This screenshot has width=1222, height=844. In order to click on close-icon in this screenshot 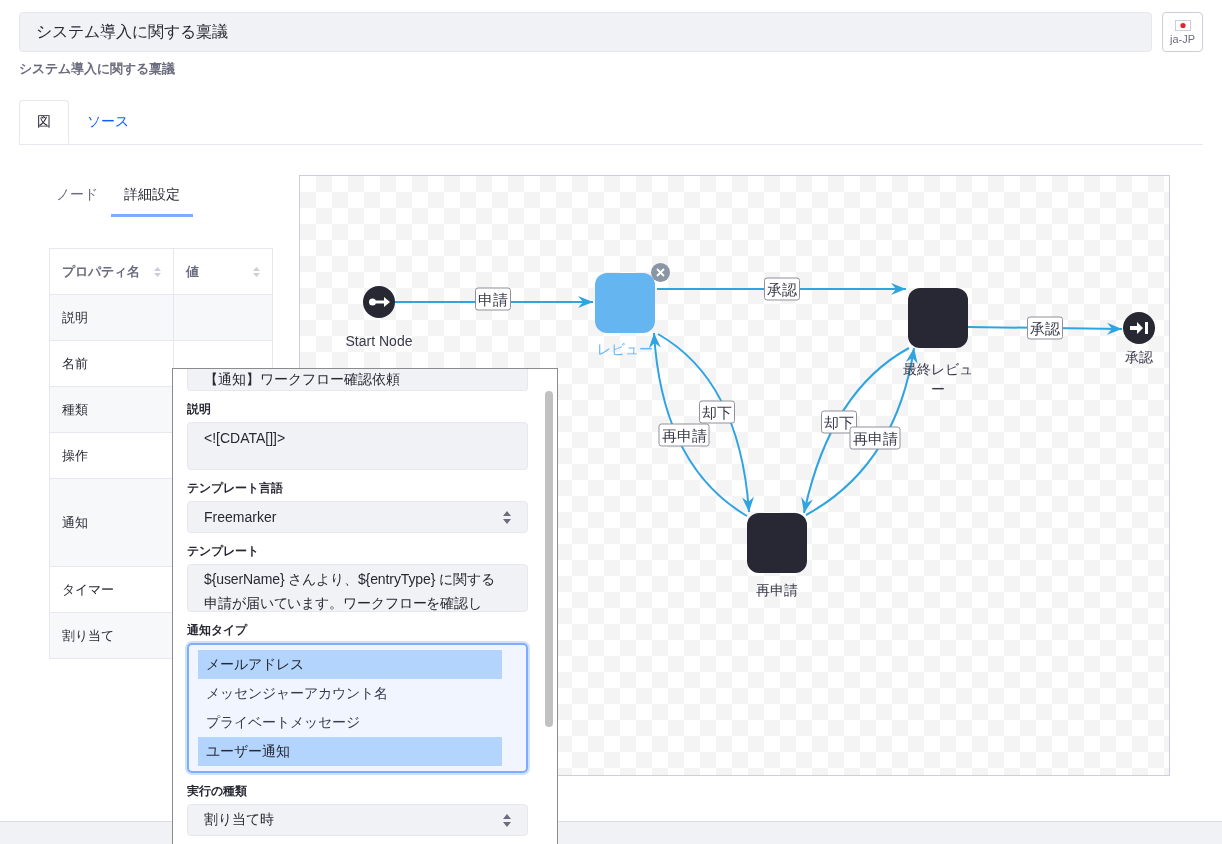, I will do `click(660, 272)`.